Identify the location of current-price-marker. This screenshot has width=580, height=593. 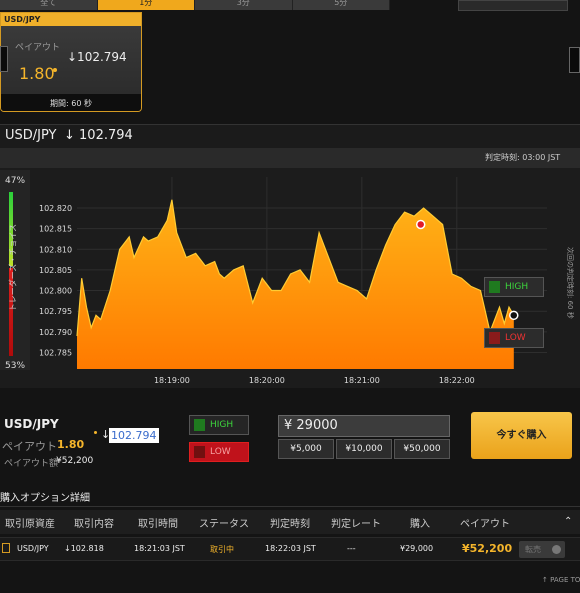
(514, 315).